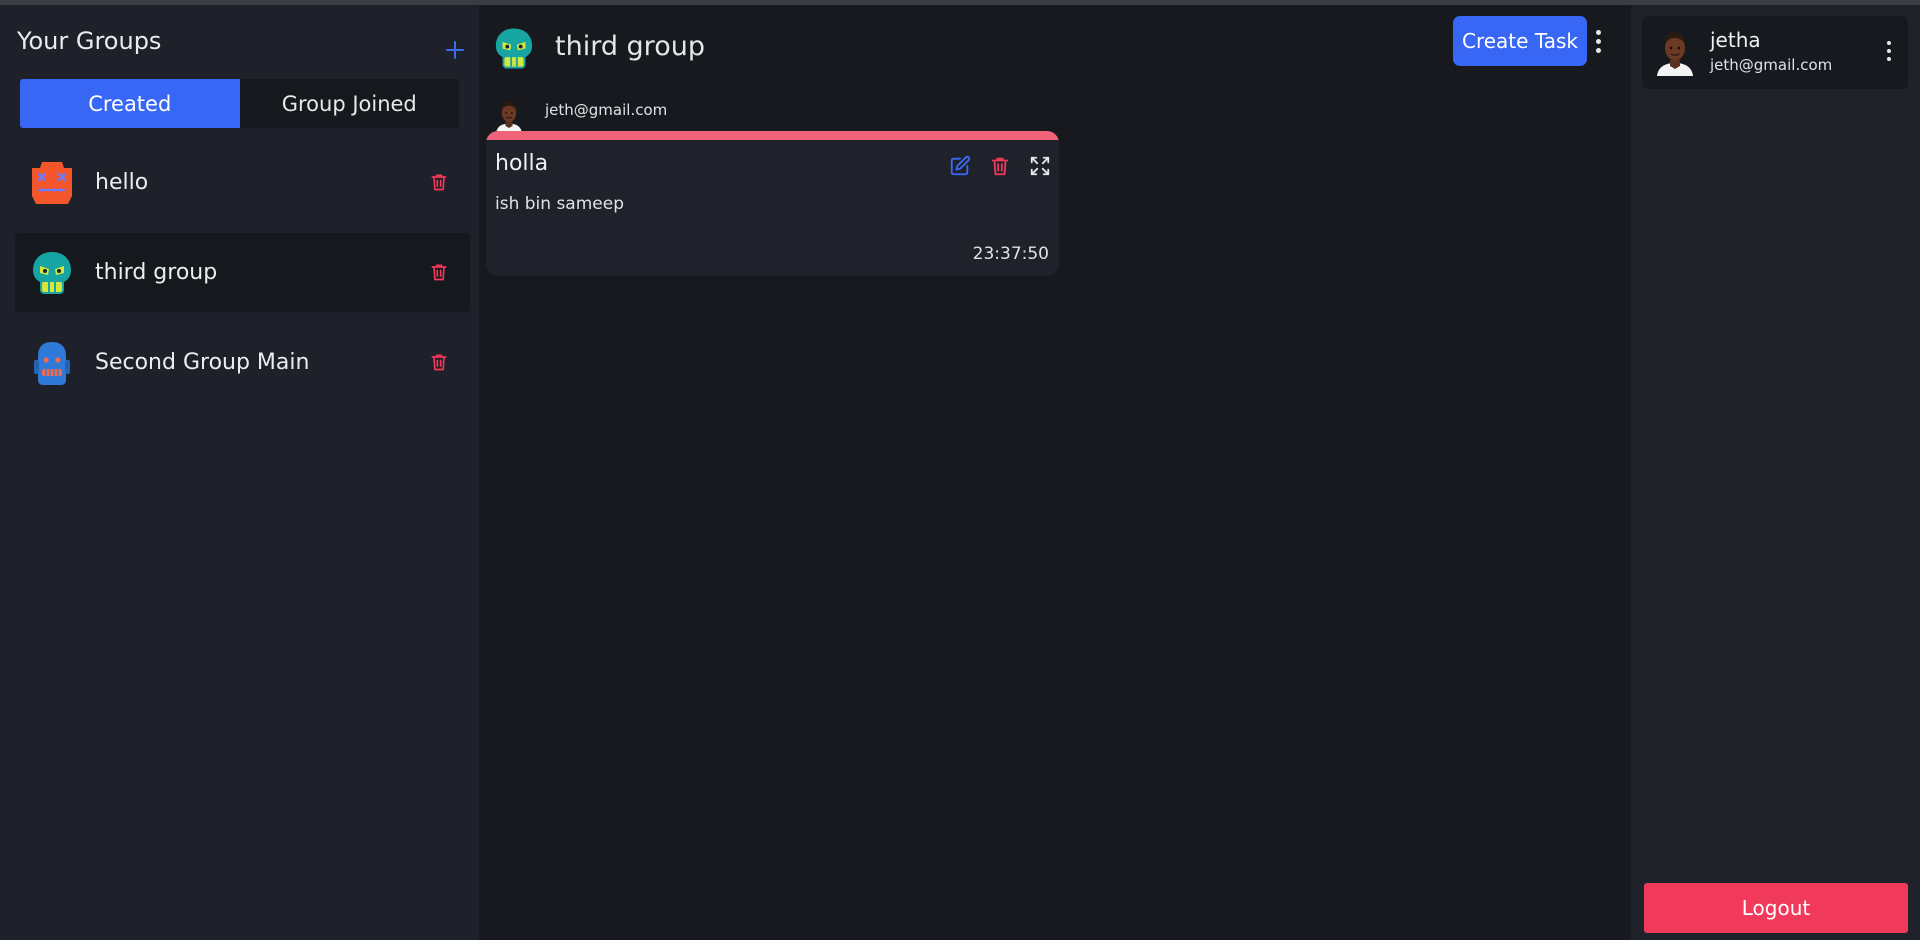 This screenshot has height=940, width=1920. I want to click on task-author-email: jeth@gmail.com, so click(606, 110).